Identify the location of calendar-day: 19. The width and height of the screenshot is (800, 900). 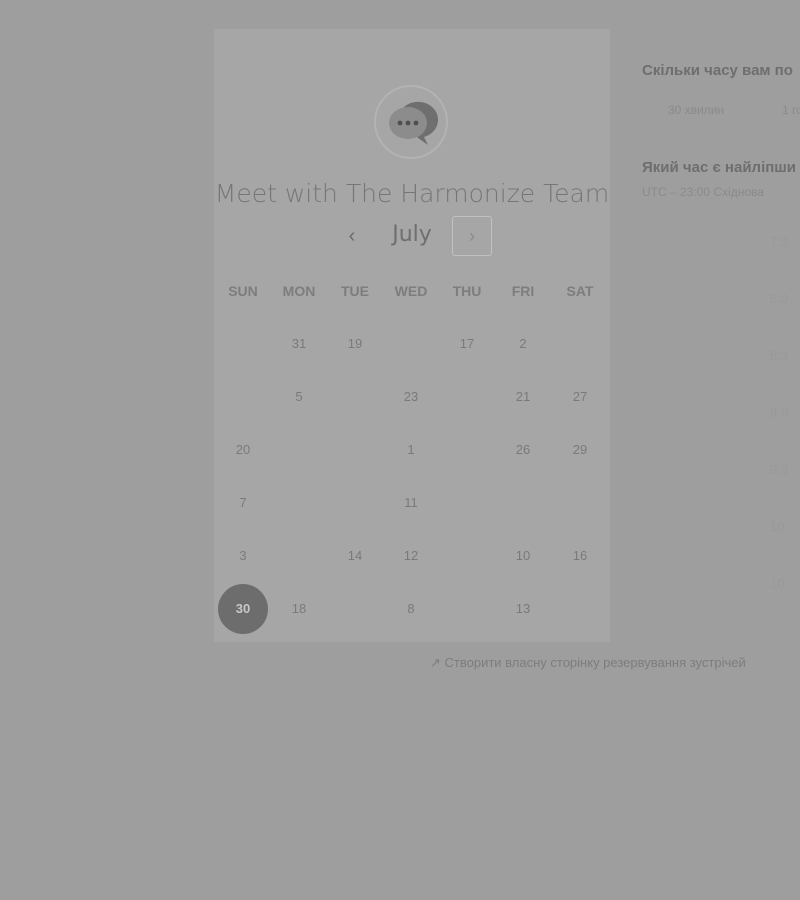
(355, 344).